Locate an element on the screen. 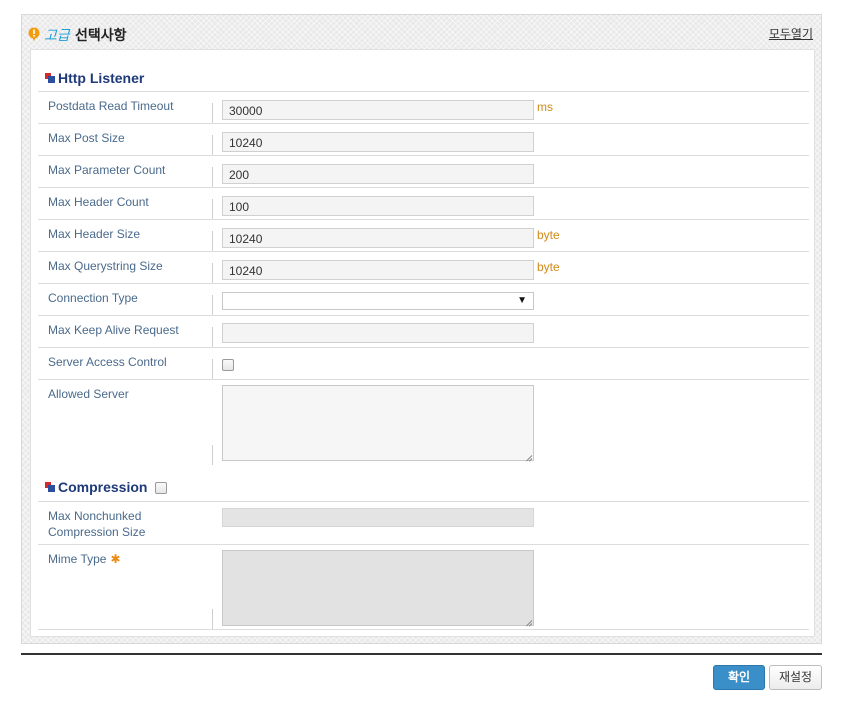 This screenshot has height=702, width=843. row-max-header-size: Max Header Size 10240 byte is located at coordinates (423, 235).